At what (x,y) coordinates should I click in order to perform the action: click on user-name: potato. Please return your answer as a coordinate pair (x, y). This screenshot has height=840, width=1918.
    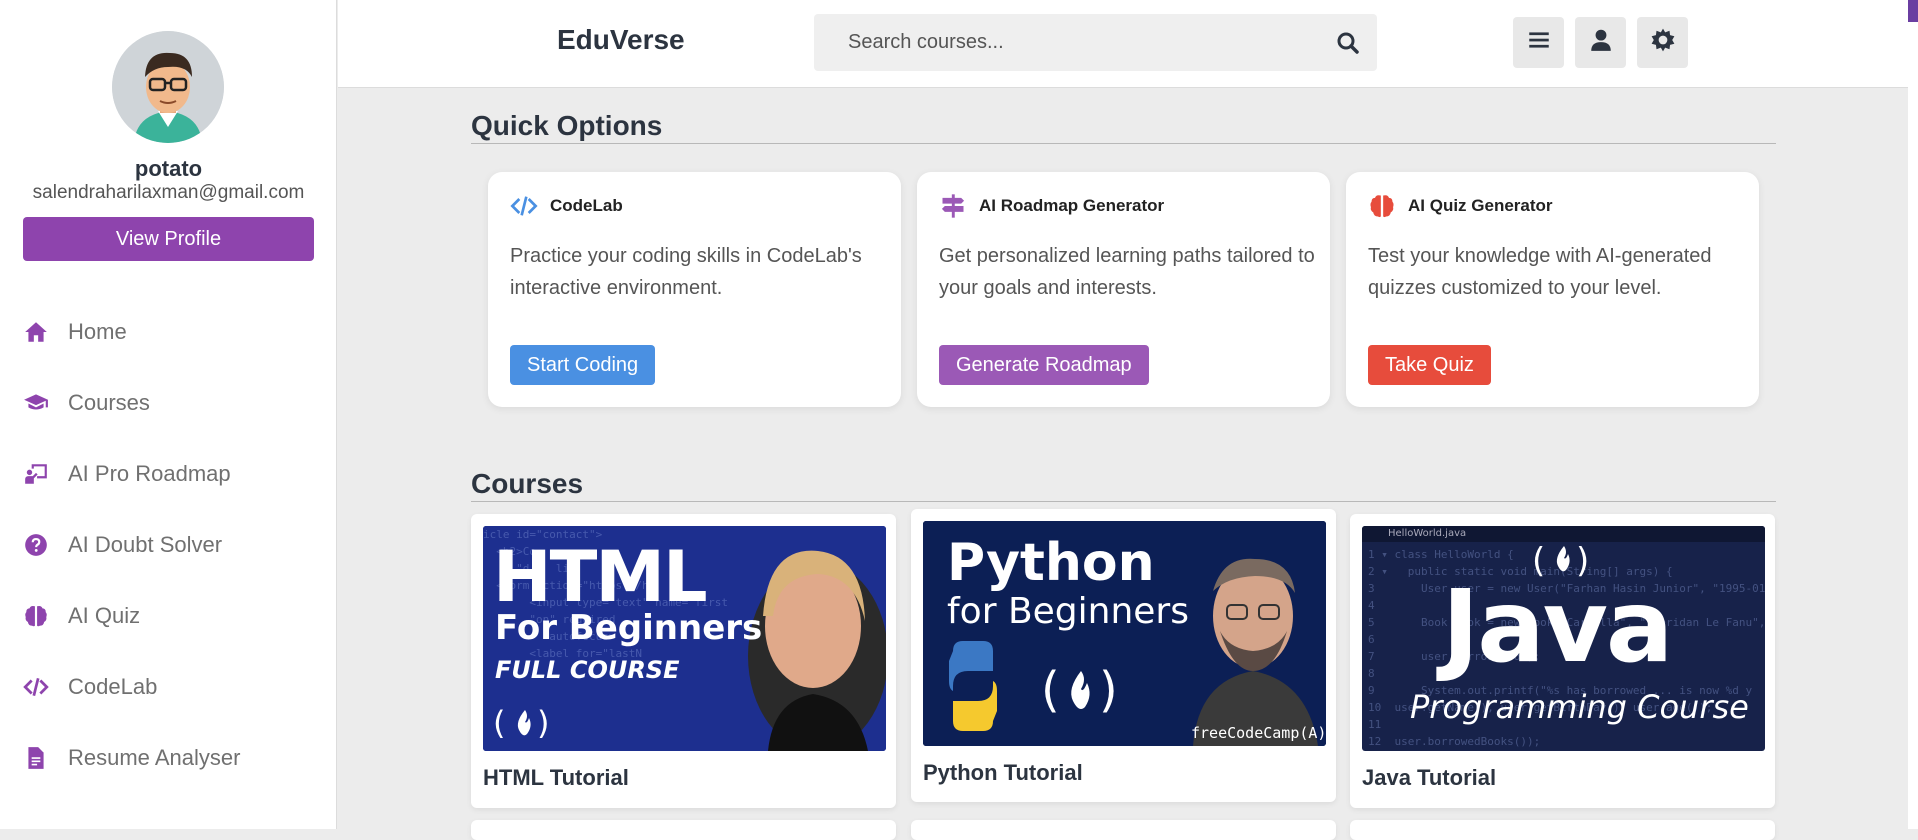
    Looking at the image, I should click on (168, 168).